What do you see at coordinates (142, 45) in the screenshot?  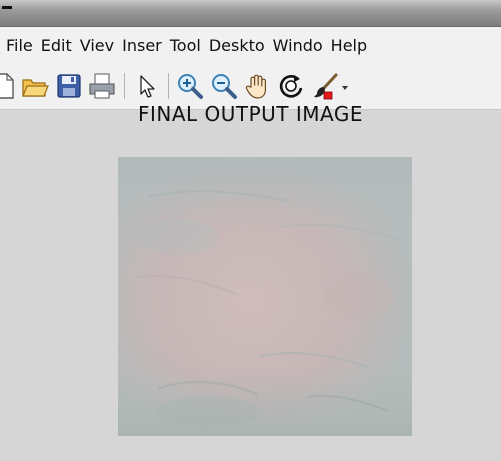 I see `menu-insert: Inser` at bounding box center [142, 45].